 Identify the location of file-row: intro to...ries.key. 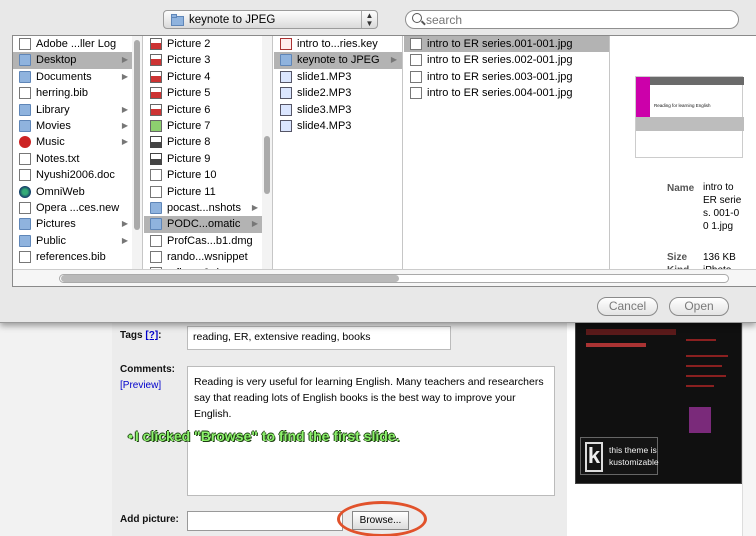
(338, 44).